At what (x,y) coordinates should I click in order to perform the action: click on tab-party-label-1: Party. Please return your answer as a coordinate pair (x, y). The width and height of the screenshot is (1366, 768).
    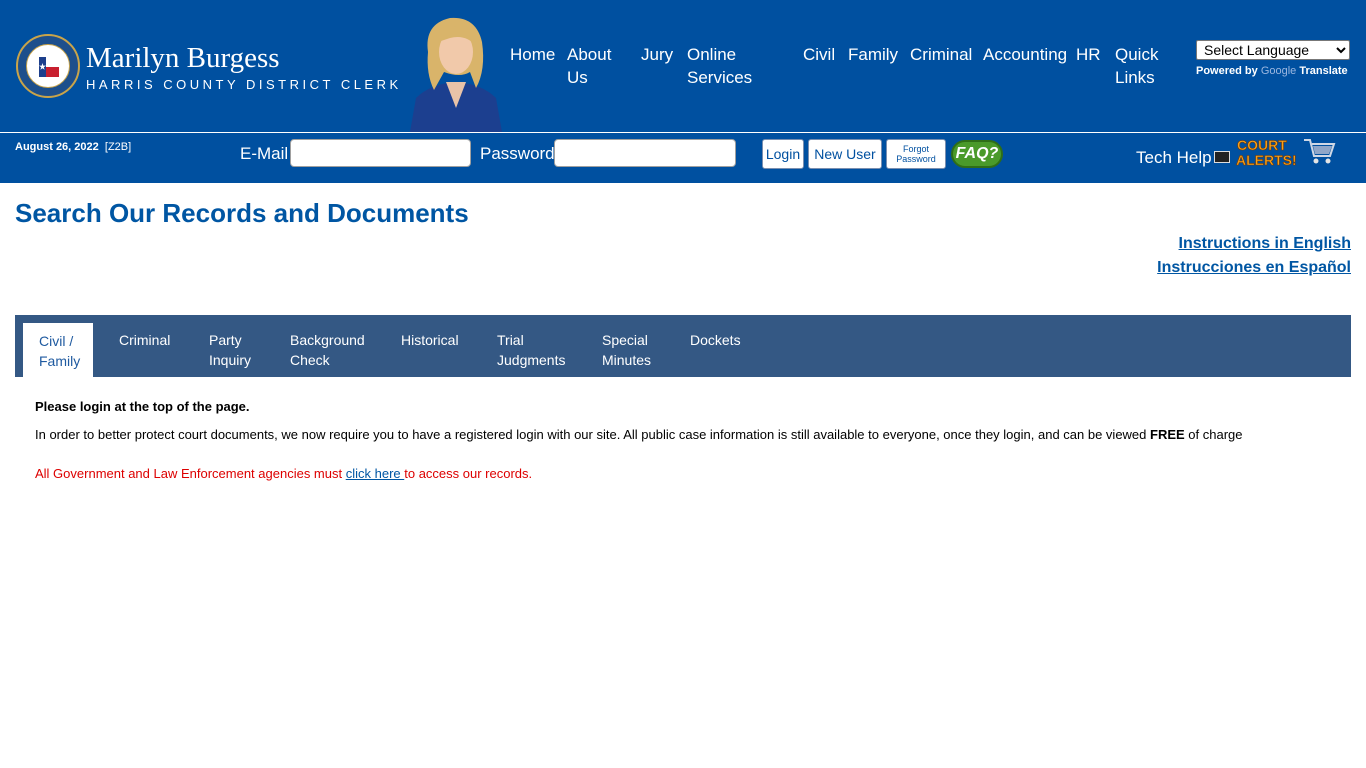
    Looking at the image, I should click on (225, 340).